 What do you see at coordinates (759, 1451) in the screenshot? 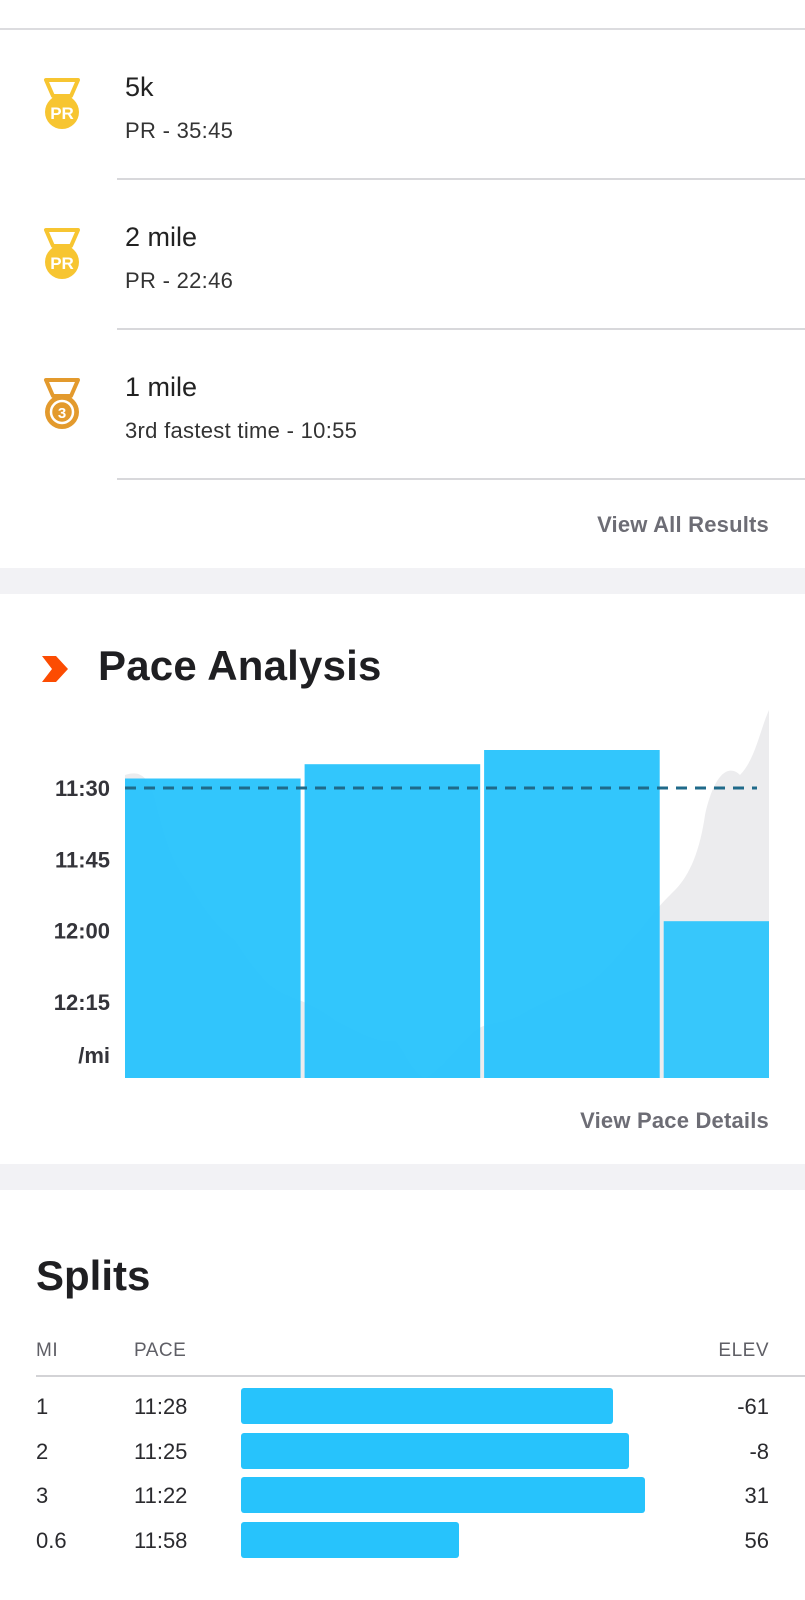
I see `split-elev: -8` at bounding box center [759, 1451].